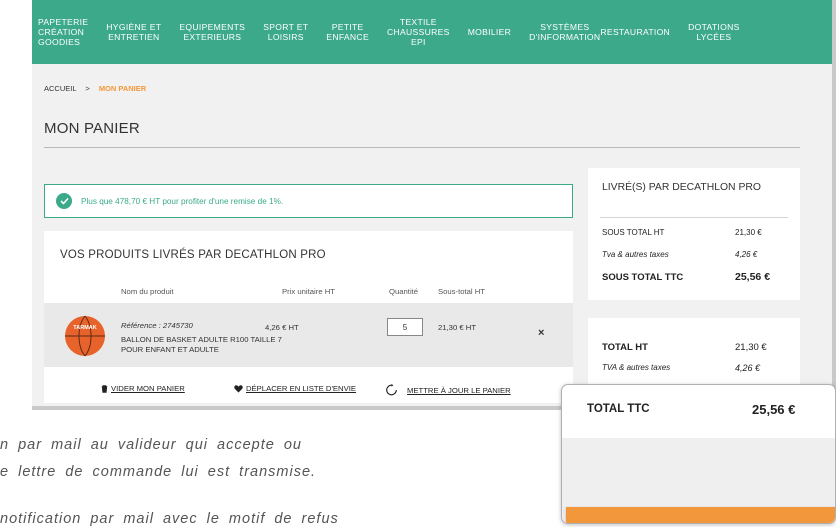 The image size is (836, 527). What do you see at coordinates (422, 147) in the screenshot?
I see `title-divider` at bounding box center [422, 147].